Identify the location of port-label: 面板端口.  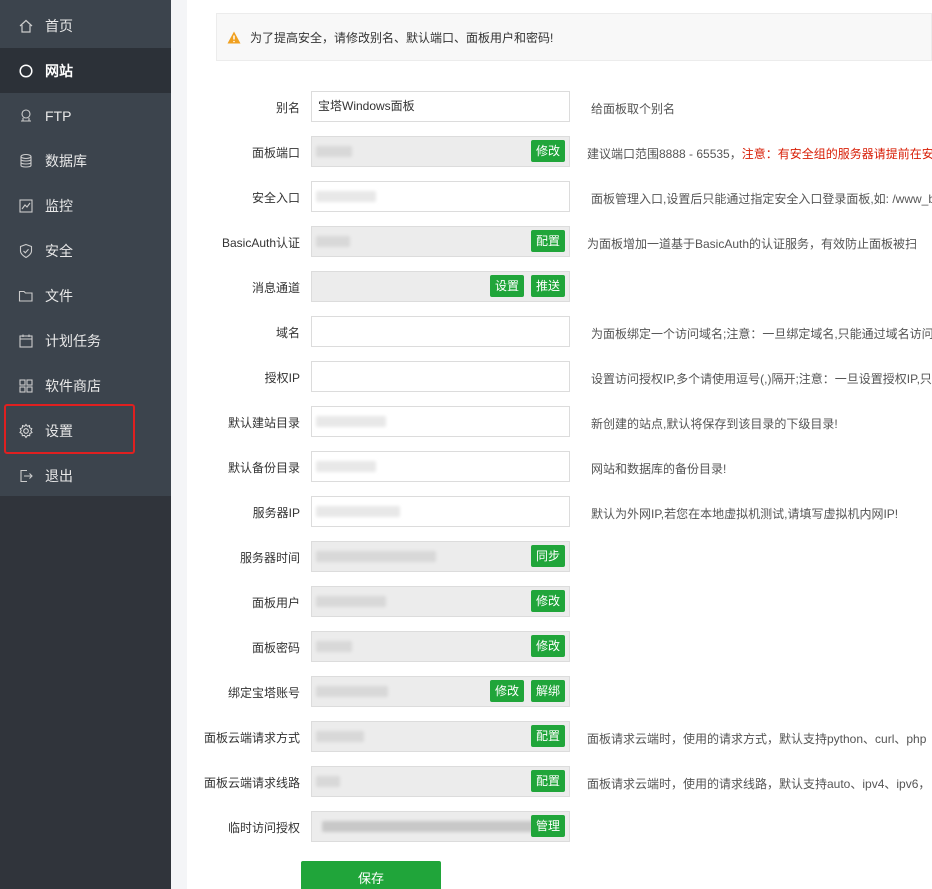
(275, 153).